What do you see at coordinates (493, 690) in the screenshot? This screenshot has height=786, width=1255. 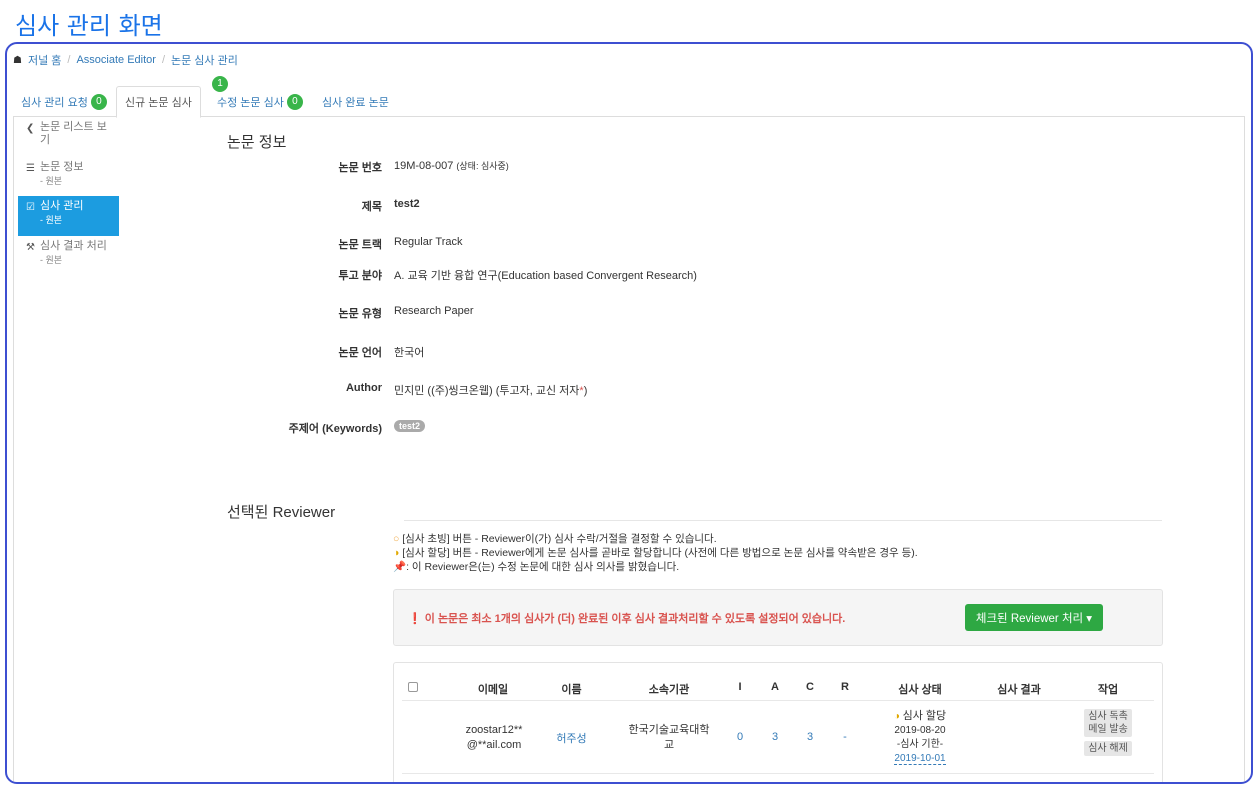 I see `col-header-email: 이메일` at bounding box center [493, 690].